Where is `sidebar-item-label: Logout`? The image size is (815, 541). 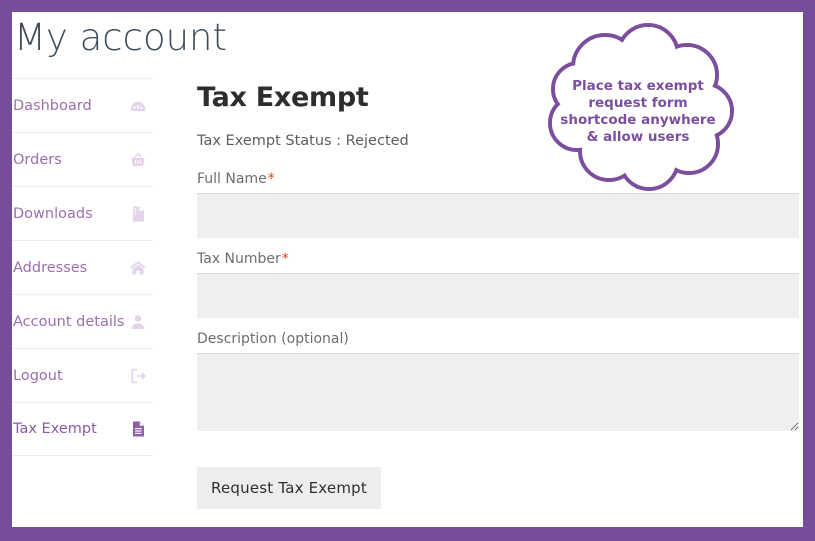
sidebar-item-label: Logout is located at coordinates (38, 375).